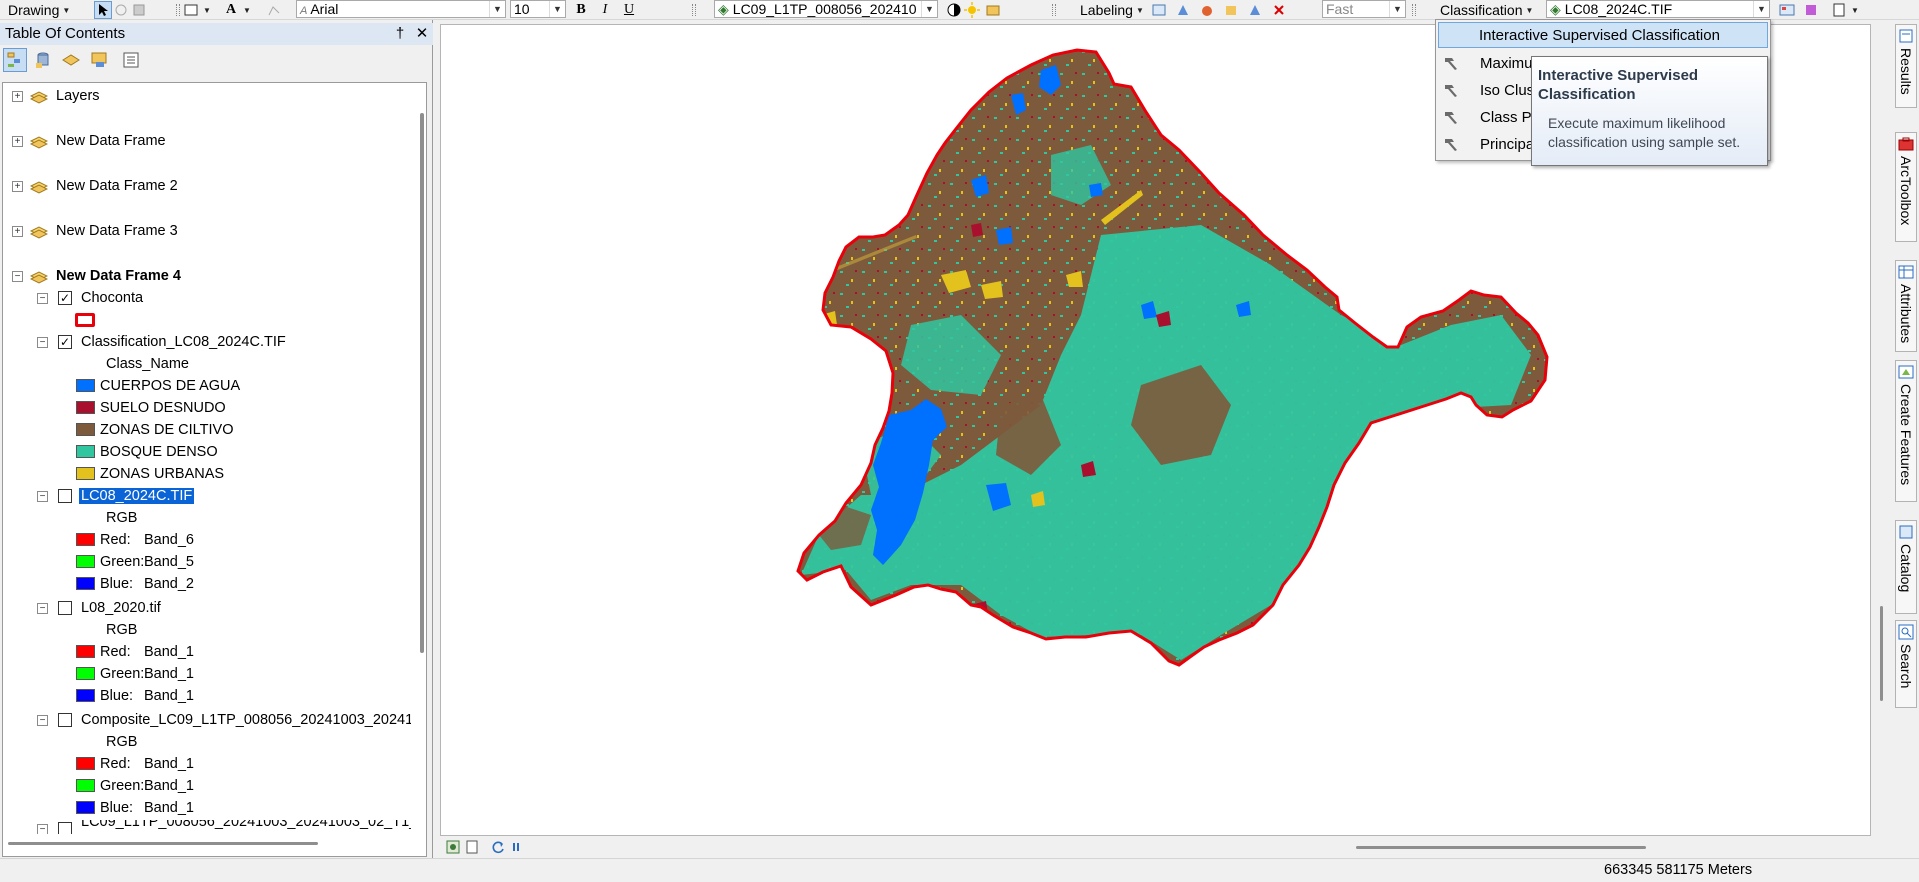 This screenshot has height=882, width=1919. Describe the element at coordinates (213, 386) in the screenshot. I see `legend-class-row: CUERPOS DE AGUA` at that location.